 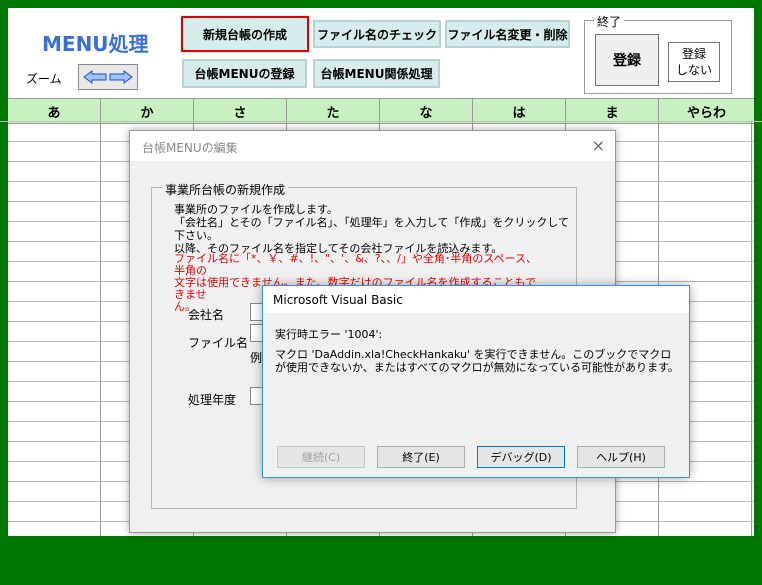 What do you see at coordinates (598, 145) in the screenshot?
I see `close-icon: ×` at bounding box center [598, 145].